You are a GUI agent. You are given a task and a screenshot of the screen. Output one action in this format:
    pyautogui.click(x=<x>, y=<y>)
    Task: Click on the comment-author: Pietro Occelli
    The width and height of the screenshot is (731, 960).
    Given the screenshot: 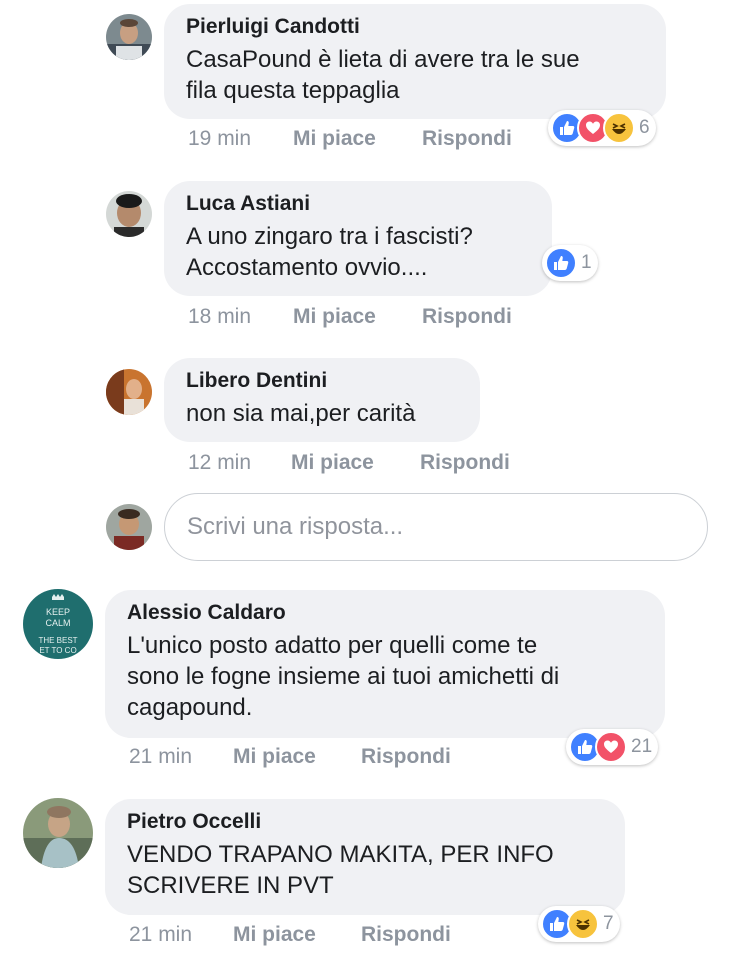 What is the action you would take?
    pyautogui.click(x=365, y=822)
    